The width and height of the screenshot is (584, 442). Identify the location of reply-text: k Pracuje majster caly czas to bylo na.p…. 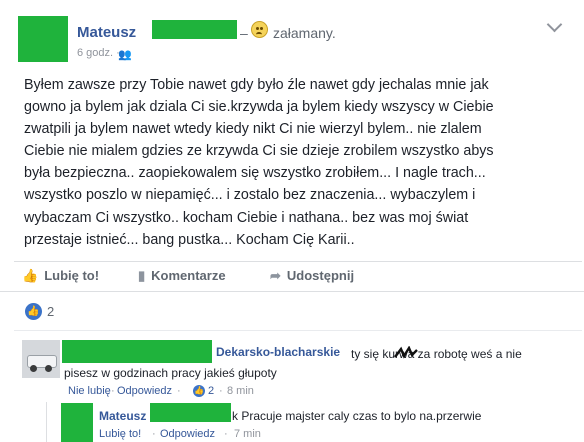
(357, 416).